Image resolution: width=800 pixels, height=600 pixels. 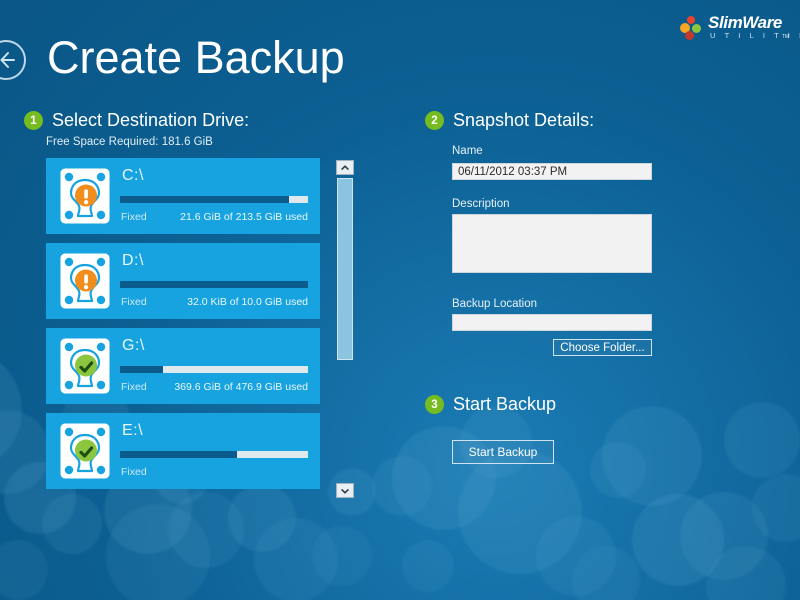 What do you see at coordinates (133, 345) in the screenshot?
I see `drive-letter: G:\` at bounding box center [133, 345].